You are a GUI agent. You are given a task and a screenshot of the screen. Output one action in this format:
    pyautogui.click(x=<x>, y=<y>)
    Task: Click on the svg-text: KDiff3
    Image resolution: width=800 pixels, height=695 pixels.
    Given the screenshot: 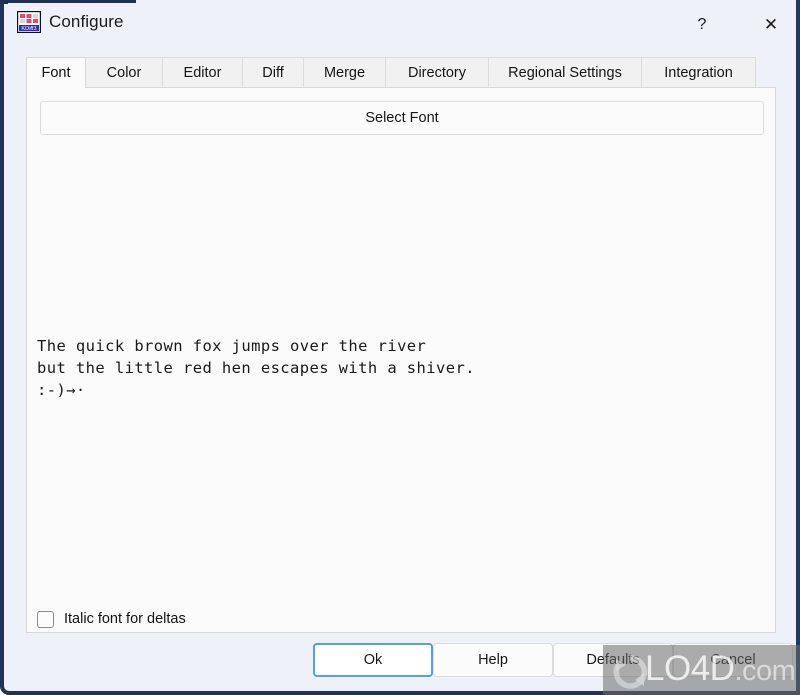 What is the action you would take?
    pyautogui.click(x=28, y=29)
    